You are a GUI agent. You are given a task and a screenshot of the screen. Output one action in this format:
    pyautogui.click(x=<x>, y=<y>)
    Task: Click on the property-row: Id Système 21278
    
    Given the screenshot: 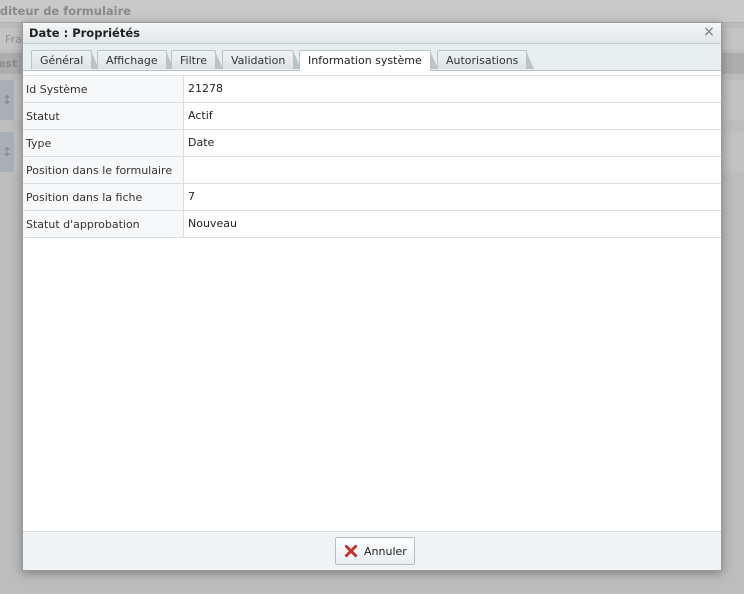 What is the action you would take?
    pyautogui.click(x=372, y=89)
    